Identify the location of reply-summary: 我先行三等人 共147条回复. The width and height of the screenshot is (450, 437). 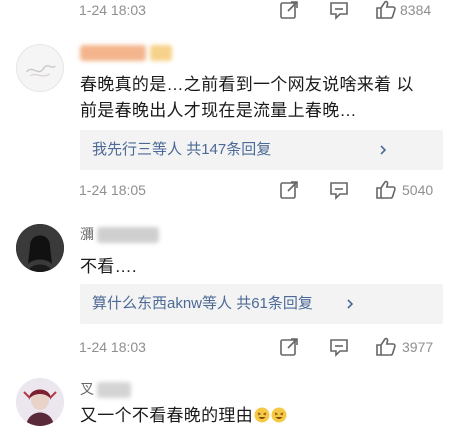
(181, 150).